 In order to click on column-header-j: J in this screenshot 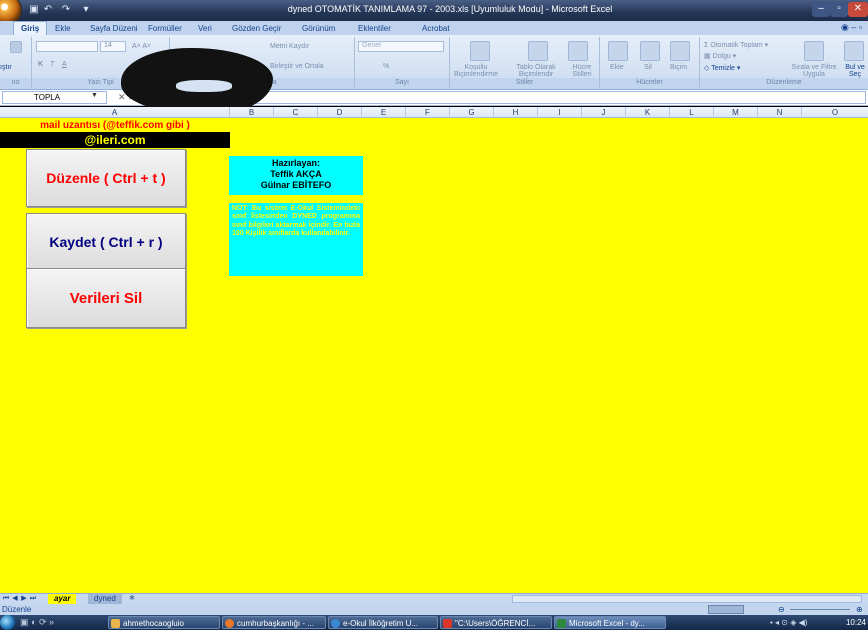, I will do `click(604, 112)`.